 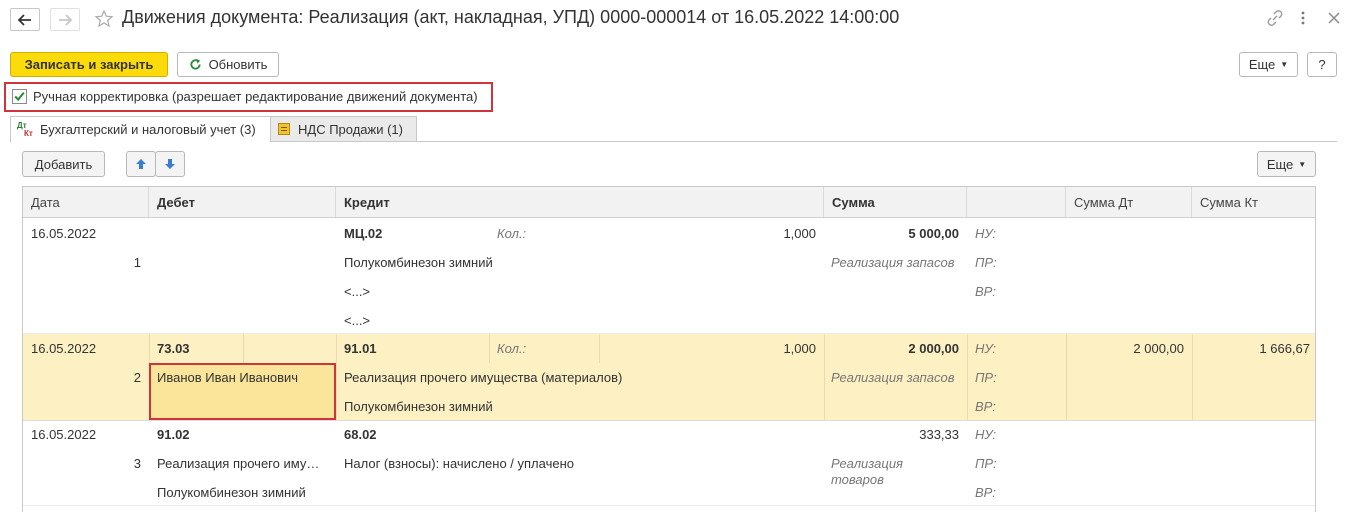 I want to click on debit-subconto-1: Иванов Иван Иванович, so click(x=228, y=377).